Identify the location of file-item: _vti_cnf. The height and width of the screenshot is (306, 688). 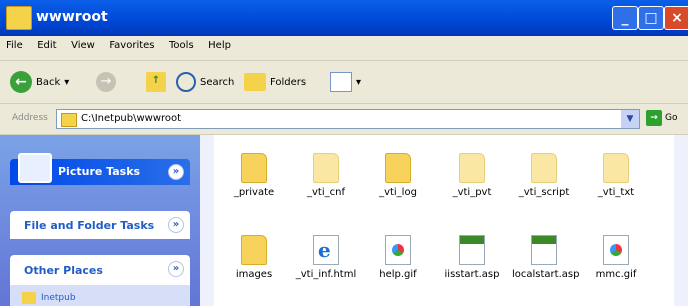
(326, 175).